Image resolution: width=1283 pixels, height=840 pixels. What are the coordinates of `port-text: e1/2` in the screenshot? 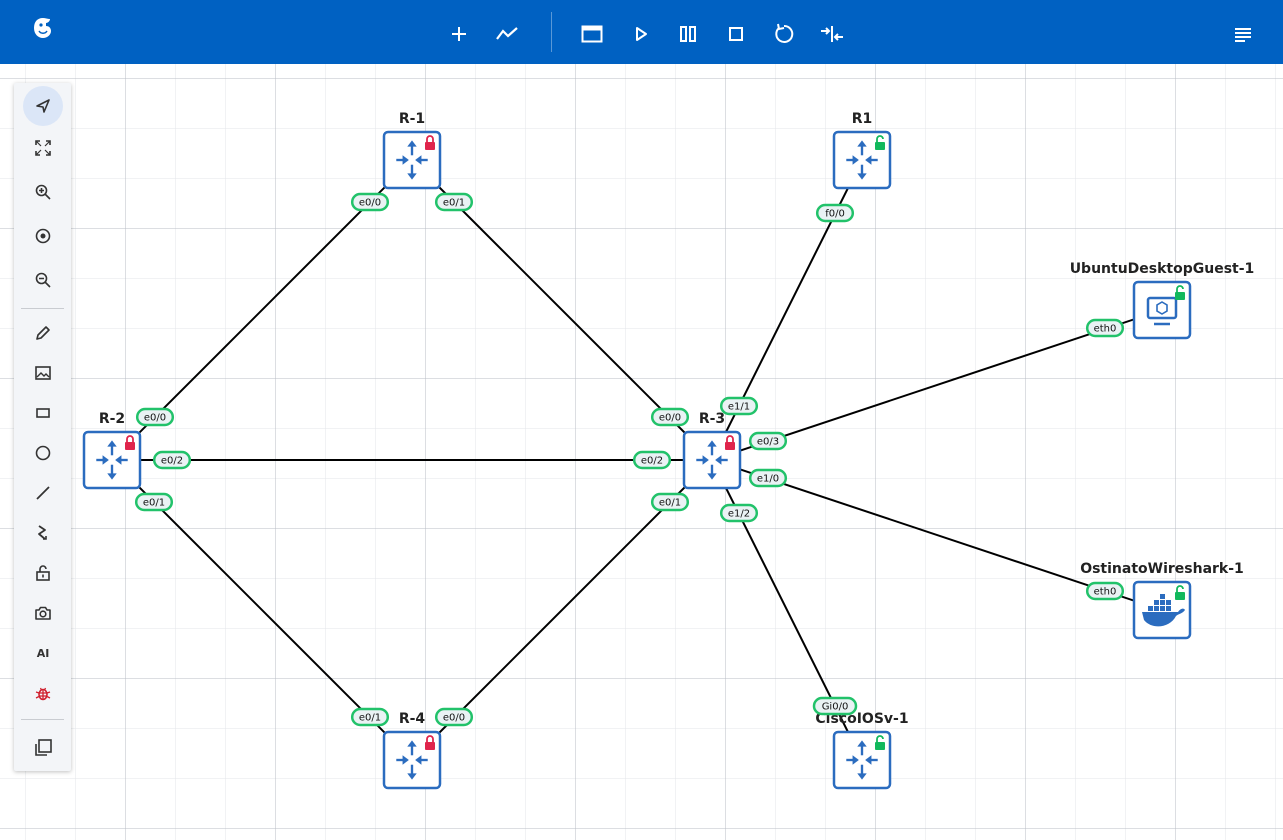 It's located at (739, 514).